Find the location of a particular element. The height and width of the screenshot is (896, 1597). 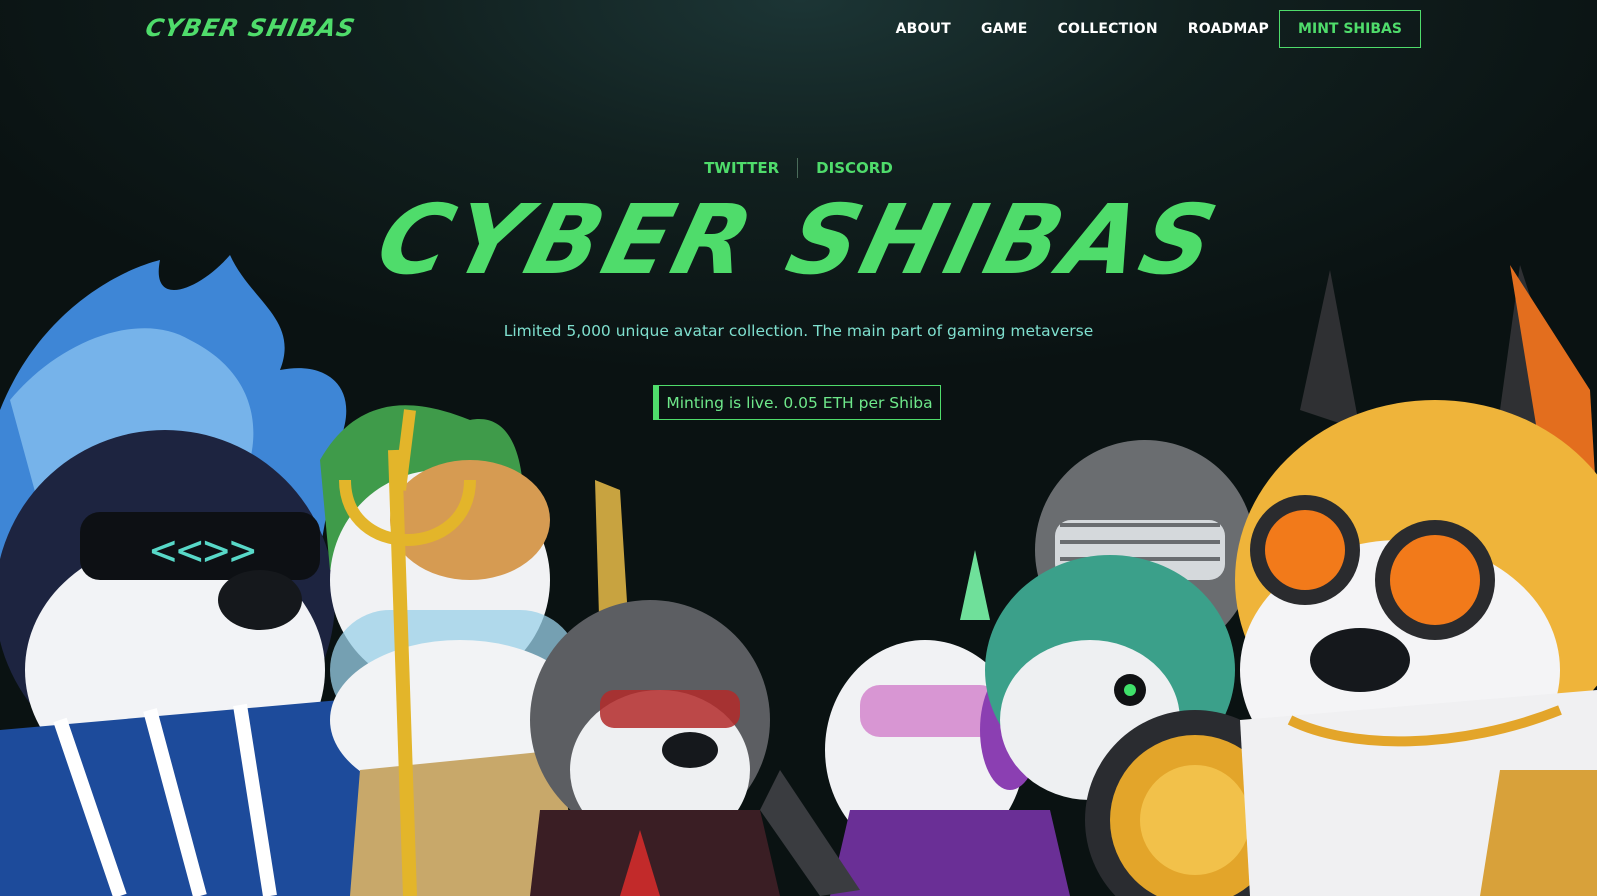

nav-link-game: GAME is located at coordinates (1004, 29).